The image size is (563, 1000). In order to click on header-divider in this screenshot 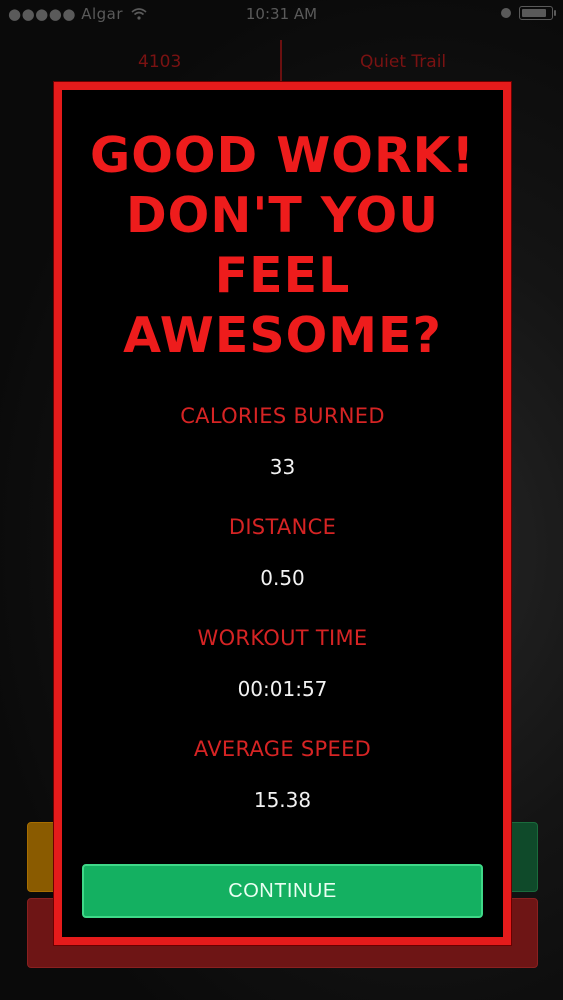, I will do `click(281, 62)`.